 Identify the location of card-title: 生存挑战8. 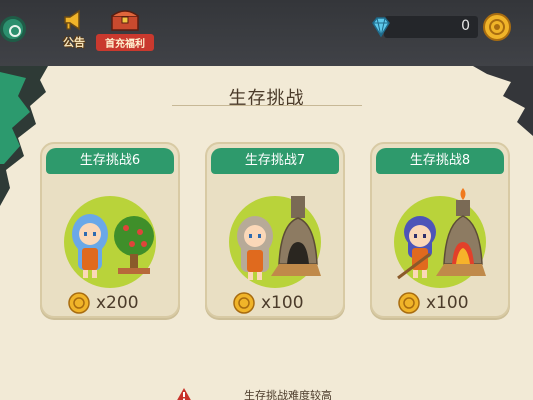
(440, 161).